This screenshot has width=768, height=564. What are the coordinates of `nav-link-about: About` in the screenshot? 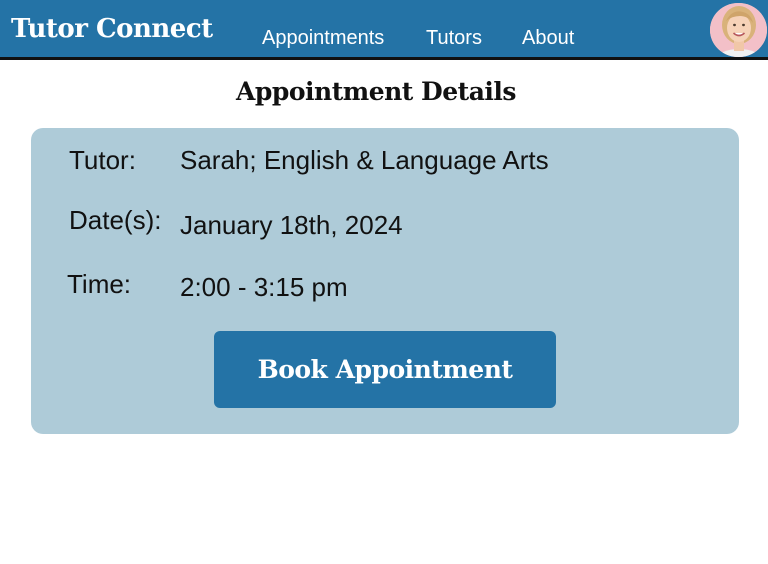 It's located at (548, 38).